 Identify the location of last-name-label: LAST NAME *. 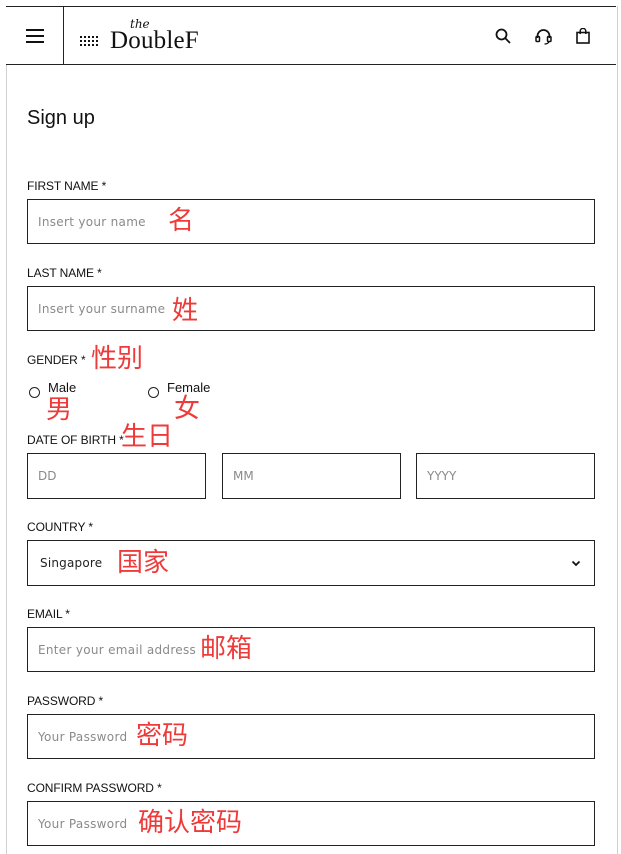
(64, 273).